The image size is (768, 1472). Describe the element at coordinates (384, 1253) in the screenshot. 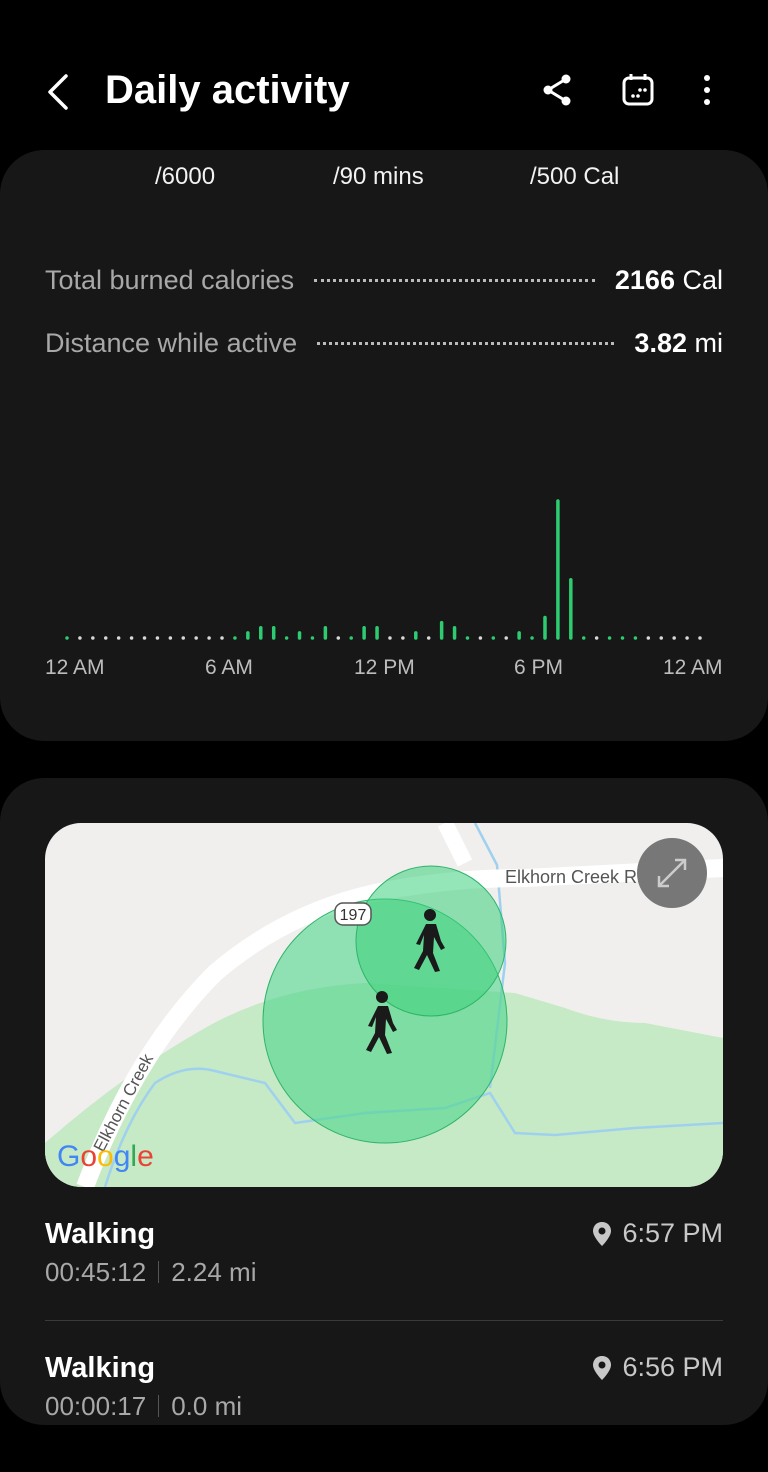

I see `activity-item: Walking 00:45:12 2.24 mi 6:57 PM` at that location.